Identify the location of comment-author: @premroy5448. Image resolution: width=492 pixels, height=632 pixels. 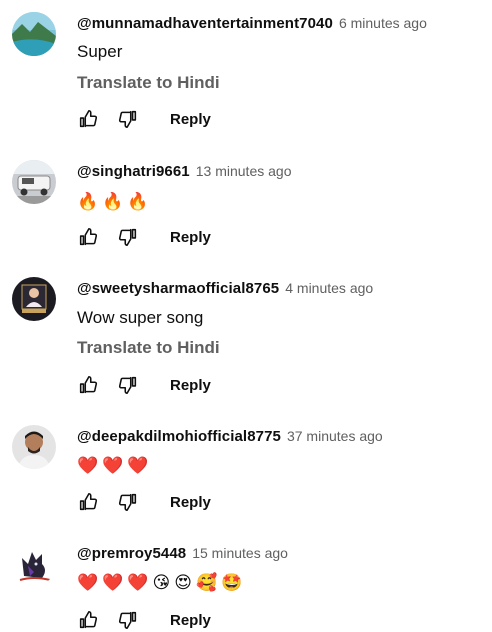
(131, 553).